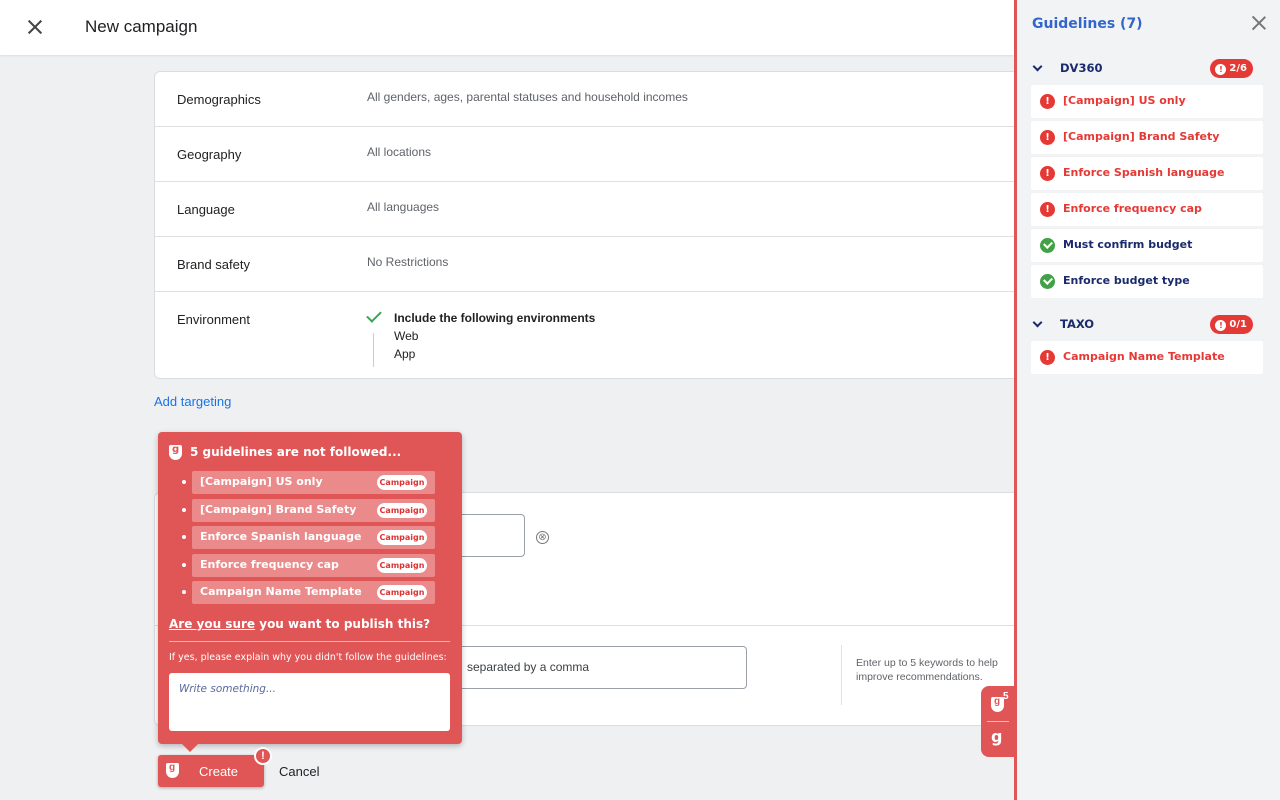 This screenshot has width=1280, height=800. Describe the element at coordinates (299, 771) in the screenshot. I see `cancel-button: Cancel` at that location.